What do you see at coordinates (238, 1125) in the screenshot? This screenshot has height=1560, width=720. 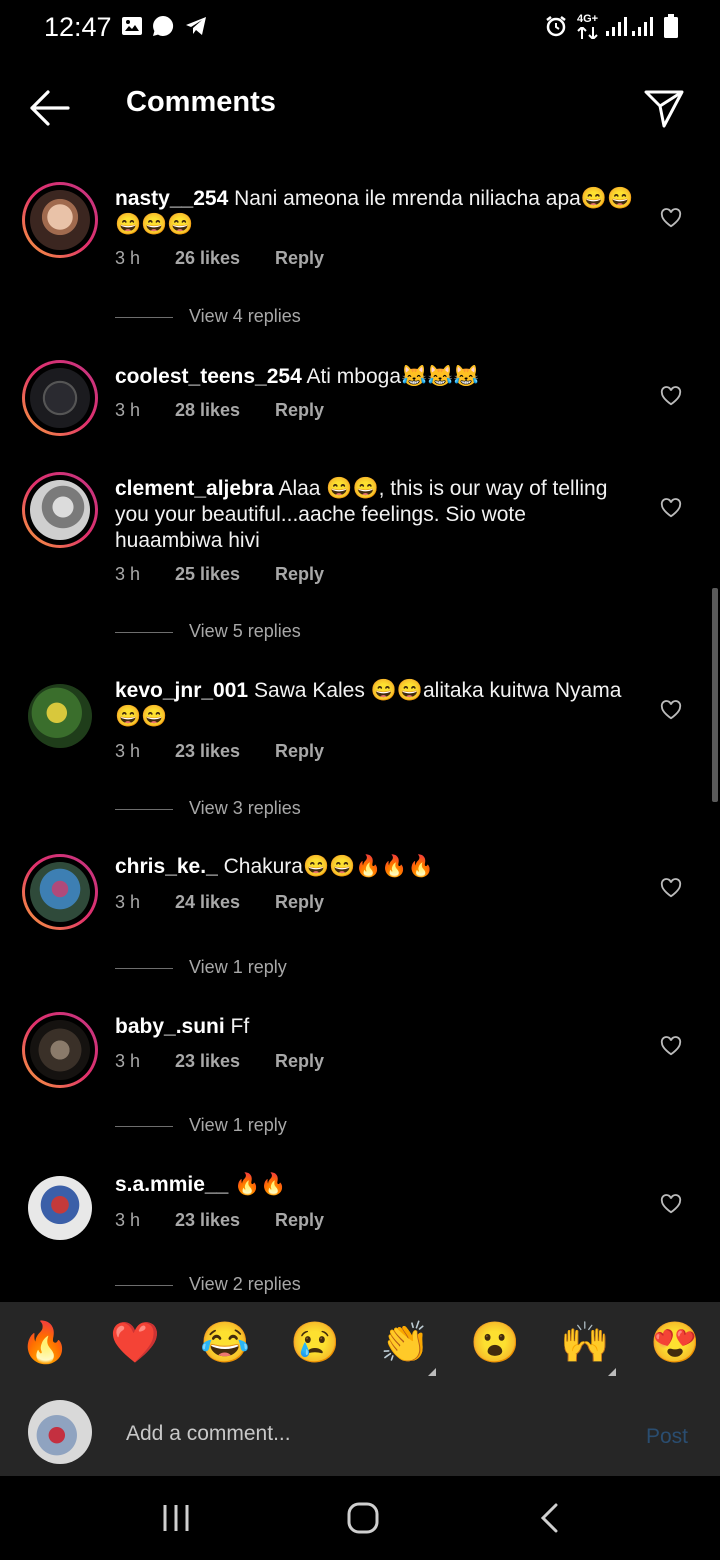 I see `view-replies-label: View 1 reply` at bounding box center [238, 1125].